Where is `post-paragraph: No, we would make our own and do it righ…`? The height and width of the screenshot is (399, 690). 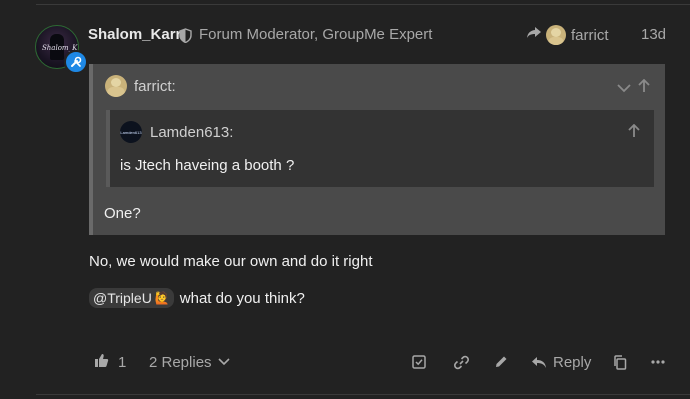
post-paragraph: No, we would make our own and do it righ… is located at coordinates (231, 261).